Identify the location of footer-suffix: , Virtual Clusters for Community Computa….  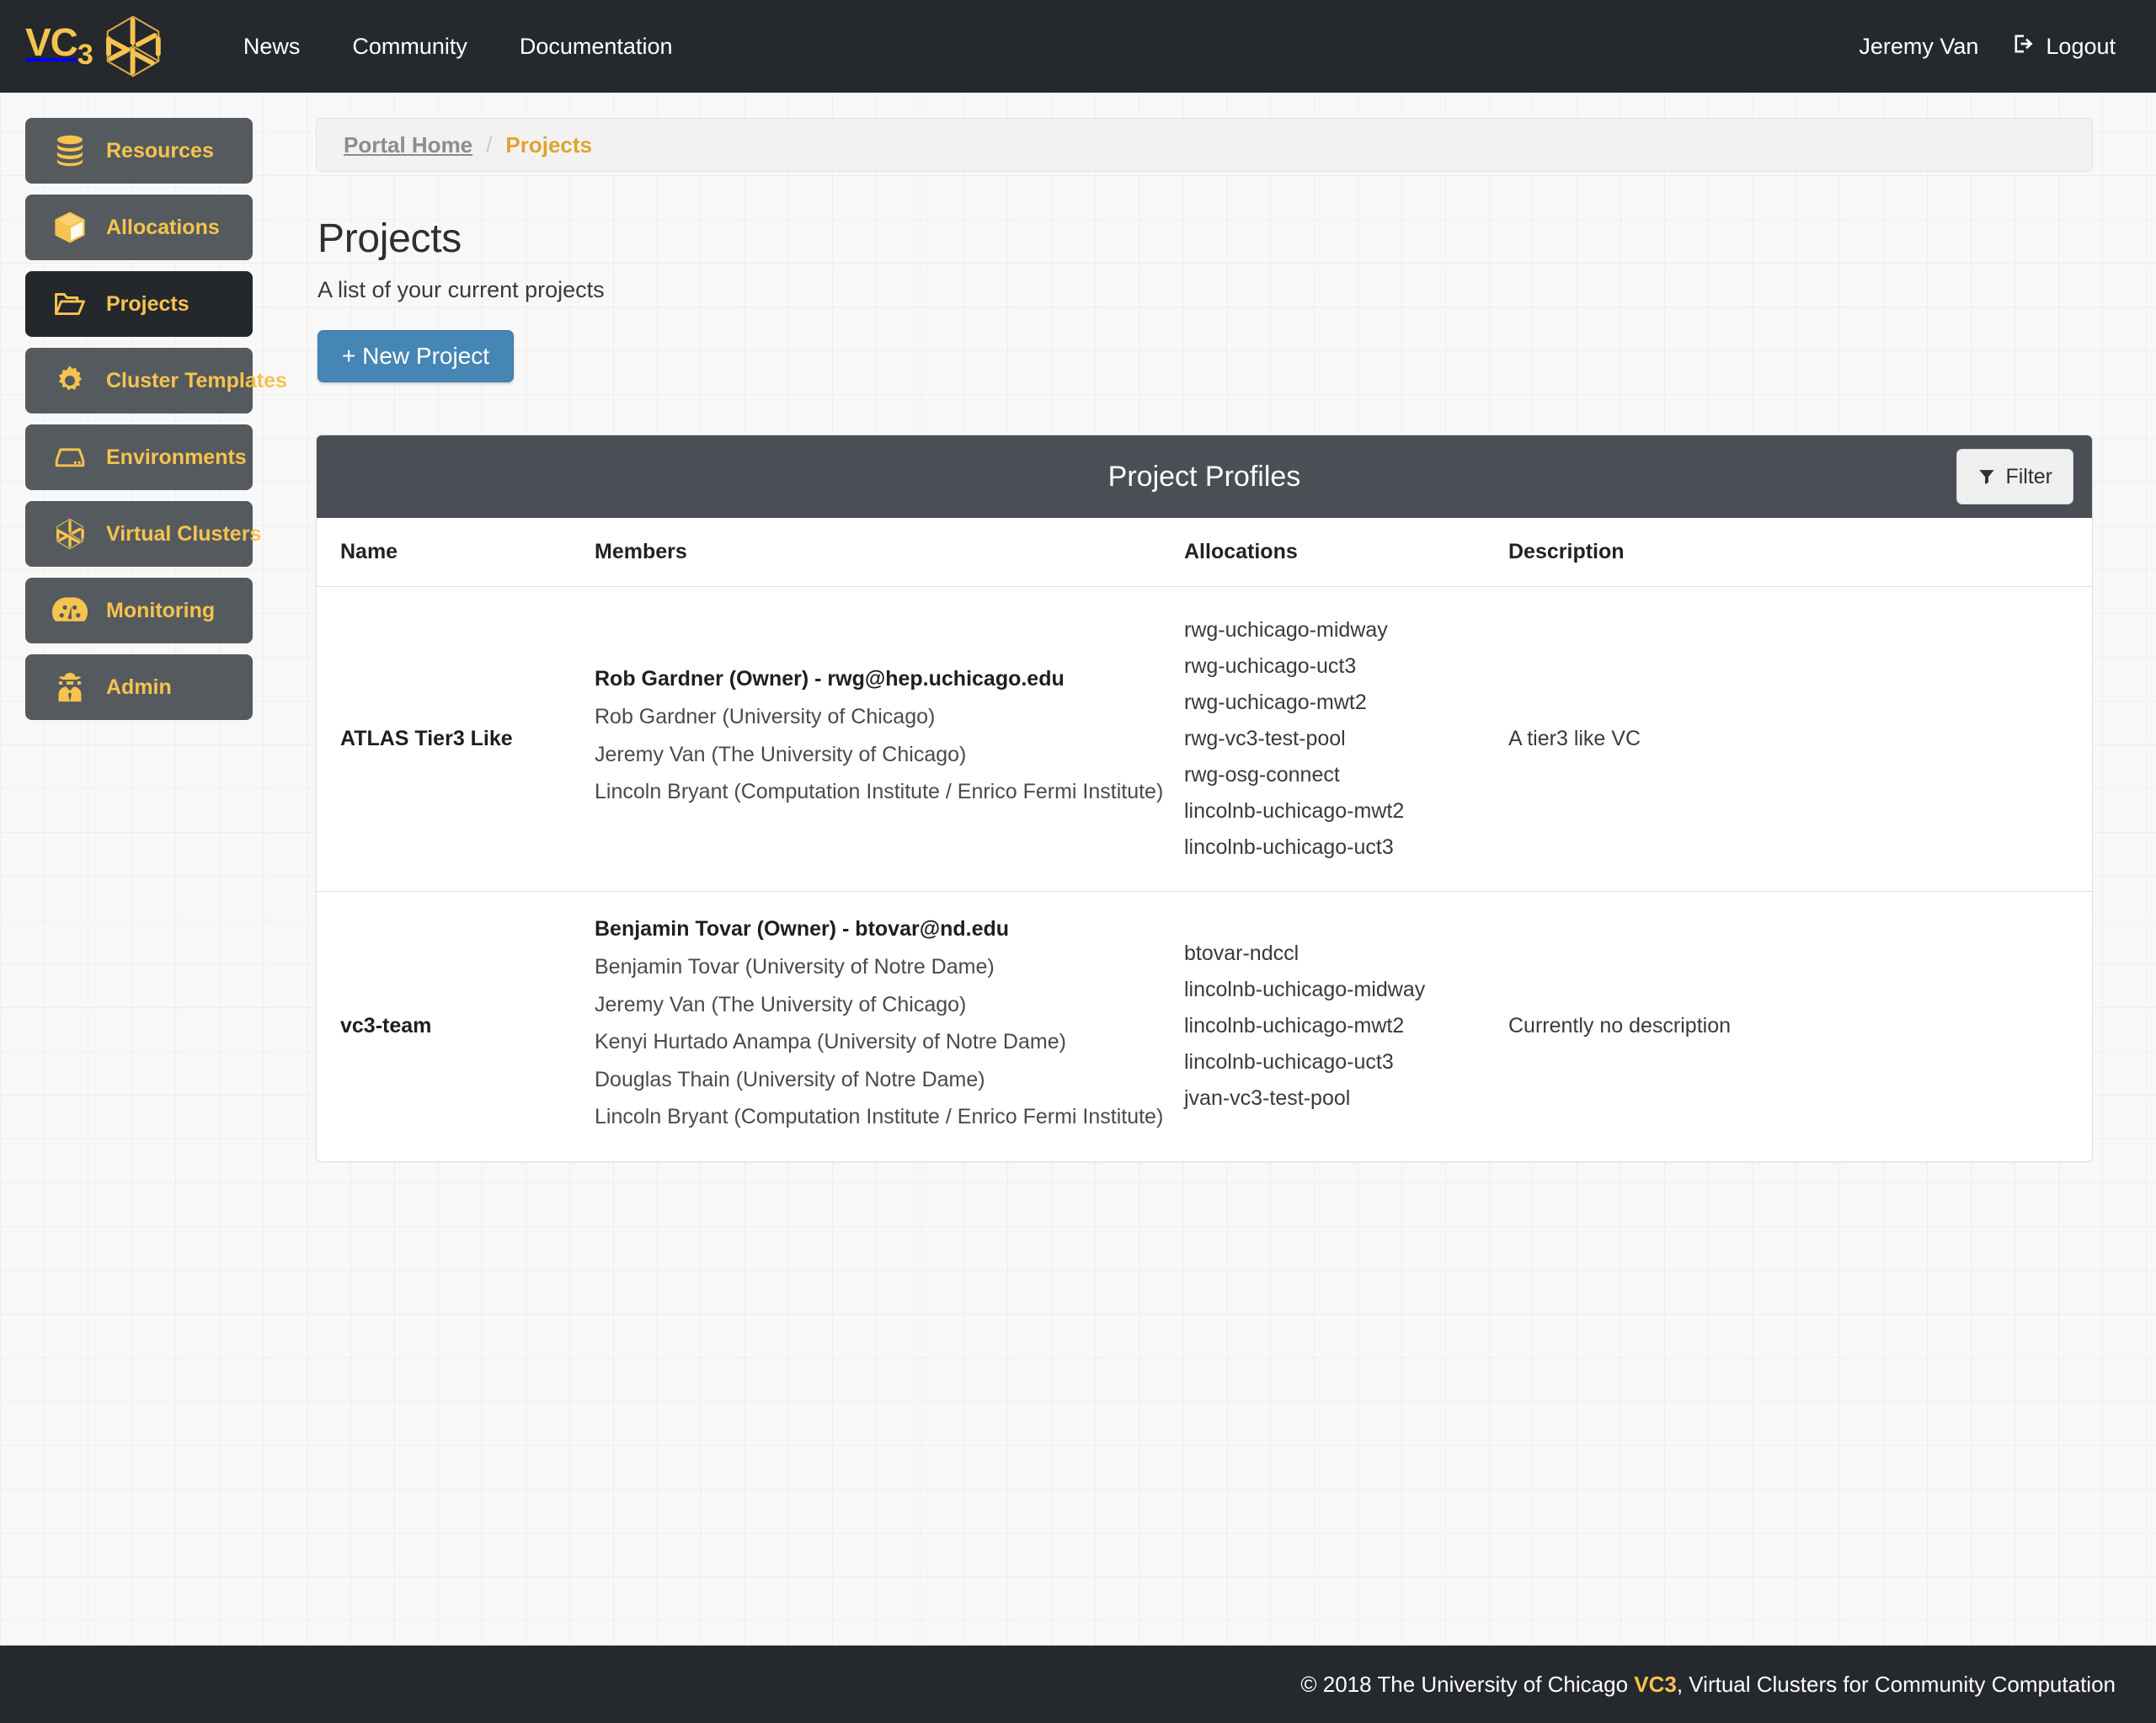
(1896, 1684).